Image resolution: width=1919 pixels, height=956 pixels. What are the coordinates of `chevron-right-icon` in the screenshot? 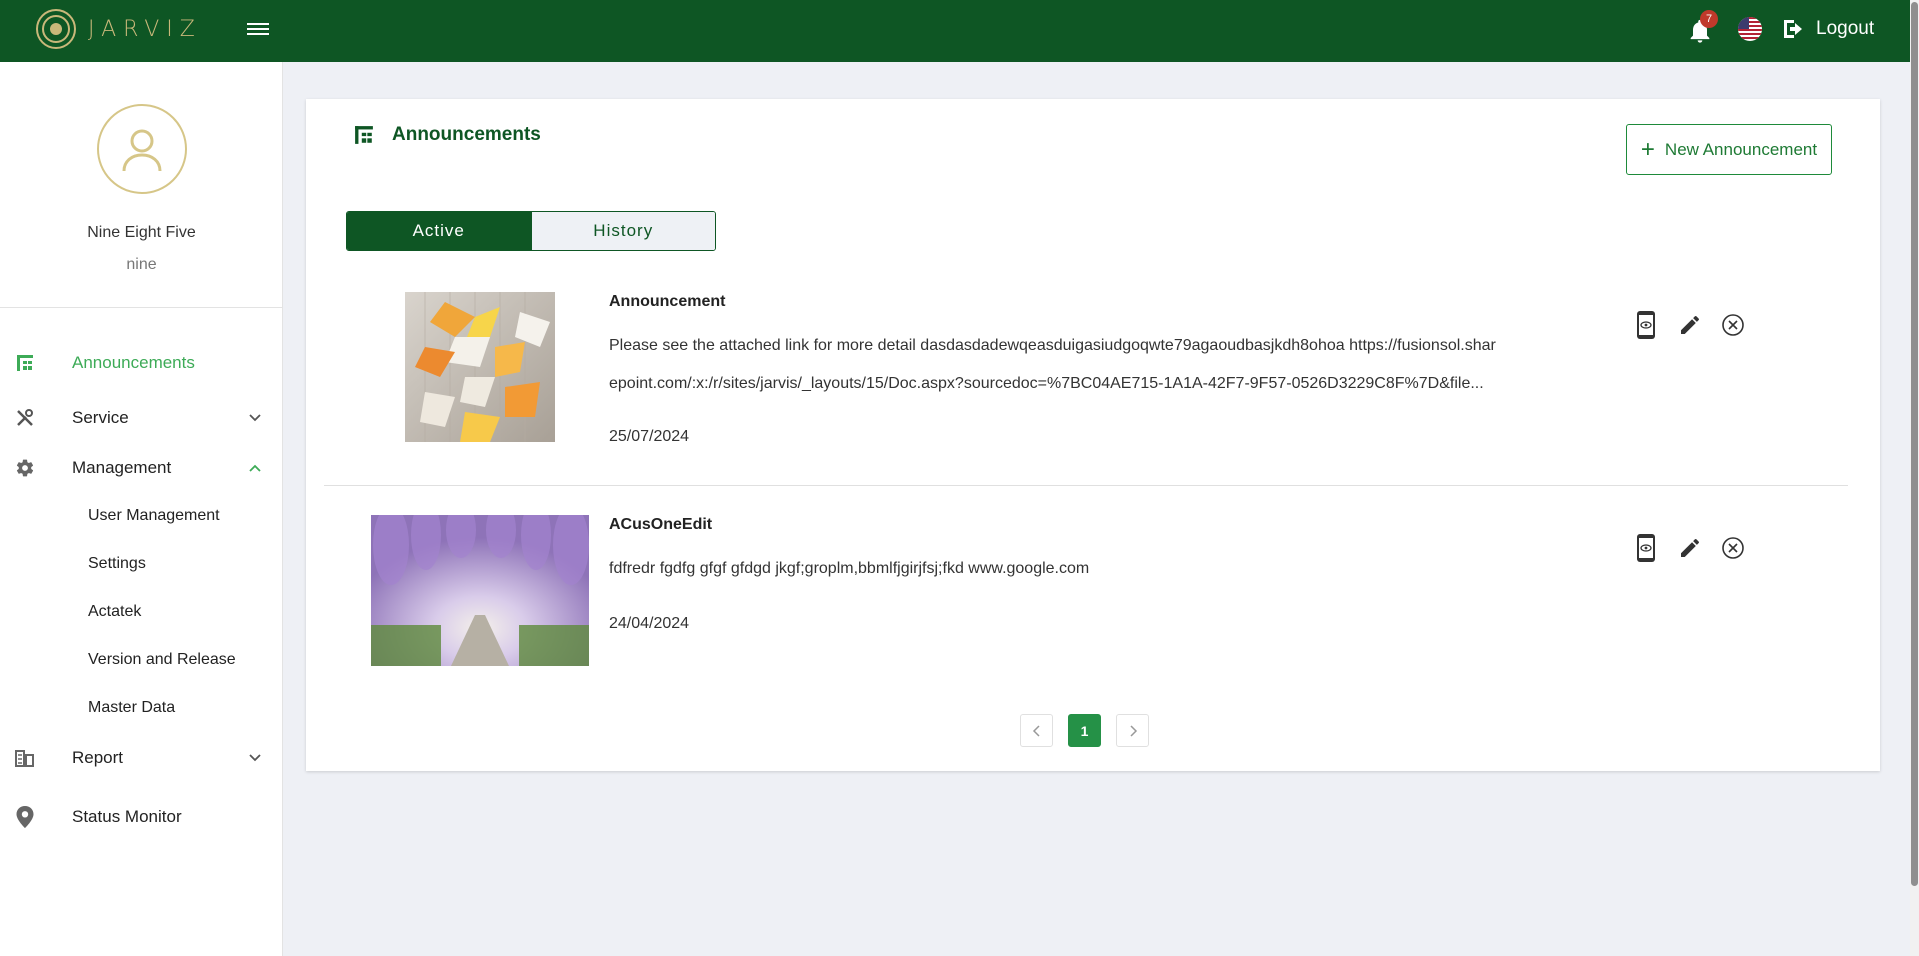 It's located at (1133, 730).